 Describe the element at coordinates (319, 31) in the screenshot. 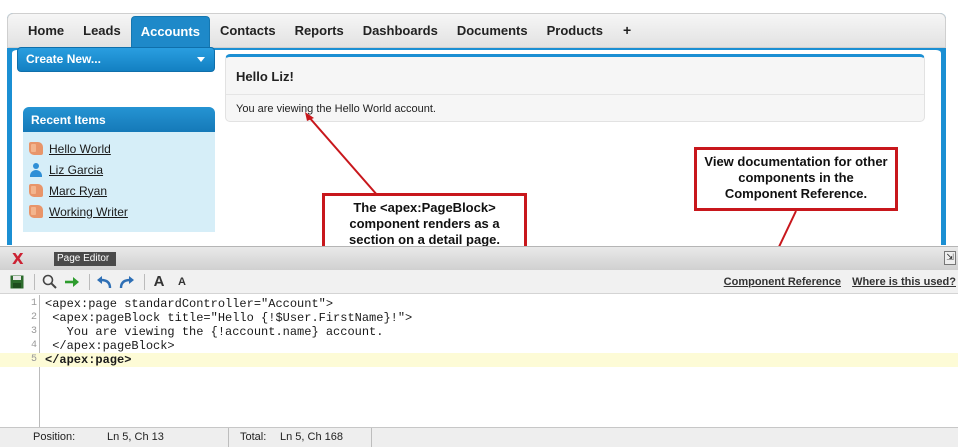

I see `tab-reports: Reports` at that location.